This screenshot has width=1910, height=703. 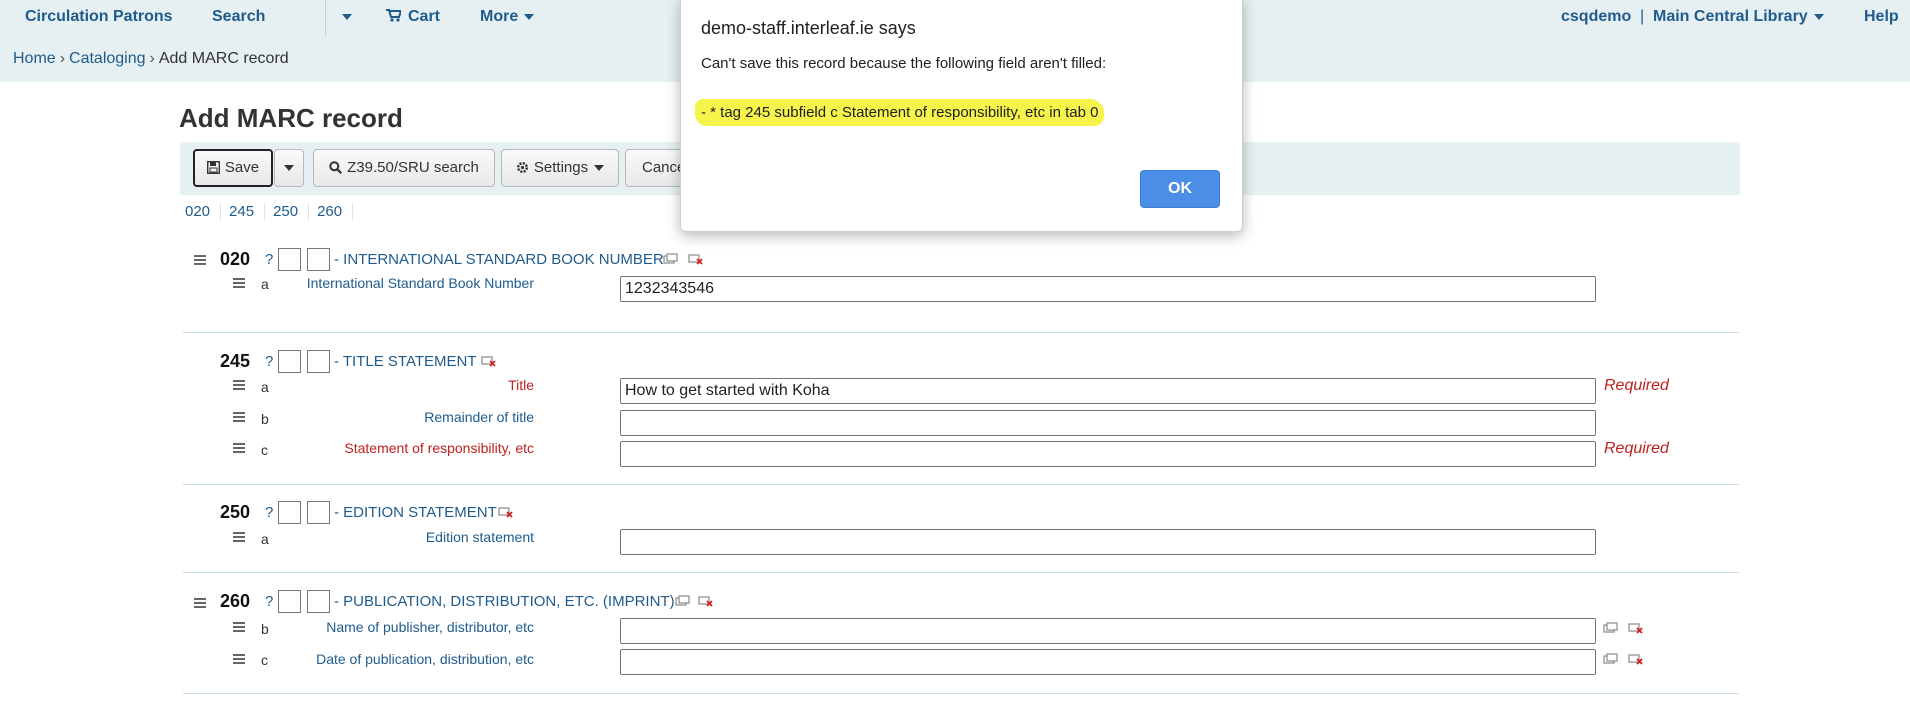 I want to click on title-input, so click(x=1108, y=391).